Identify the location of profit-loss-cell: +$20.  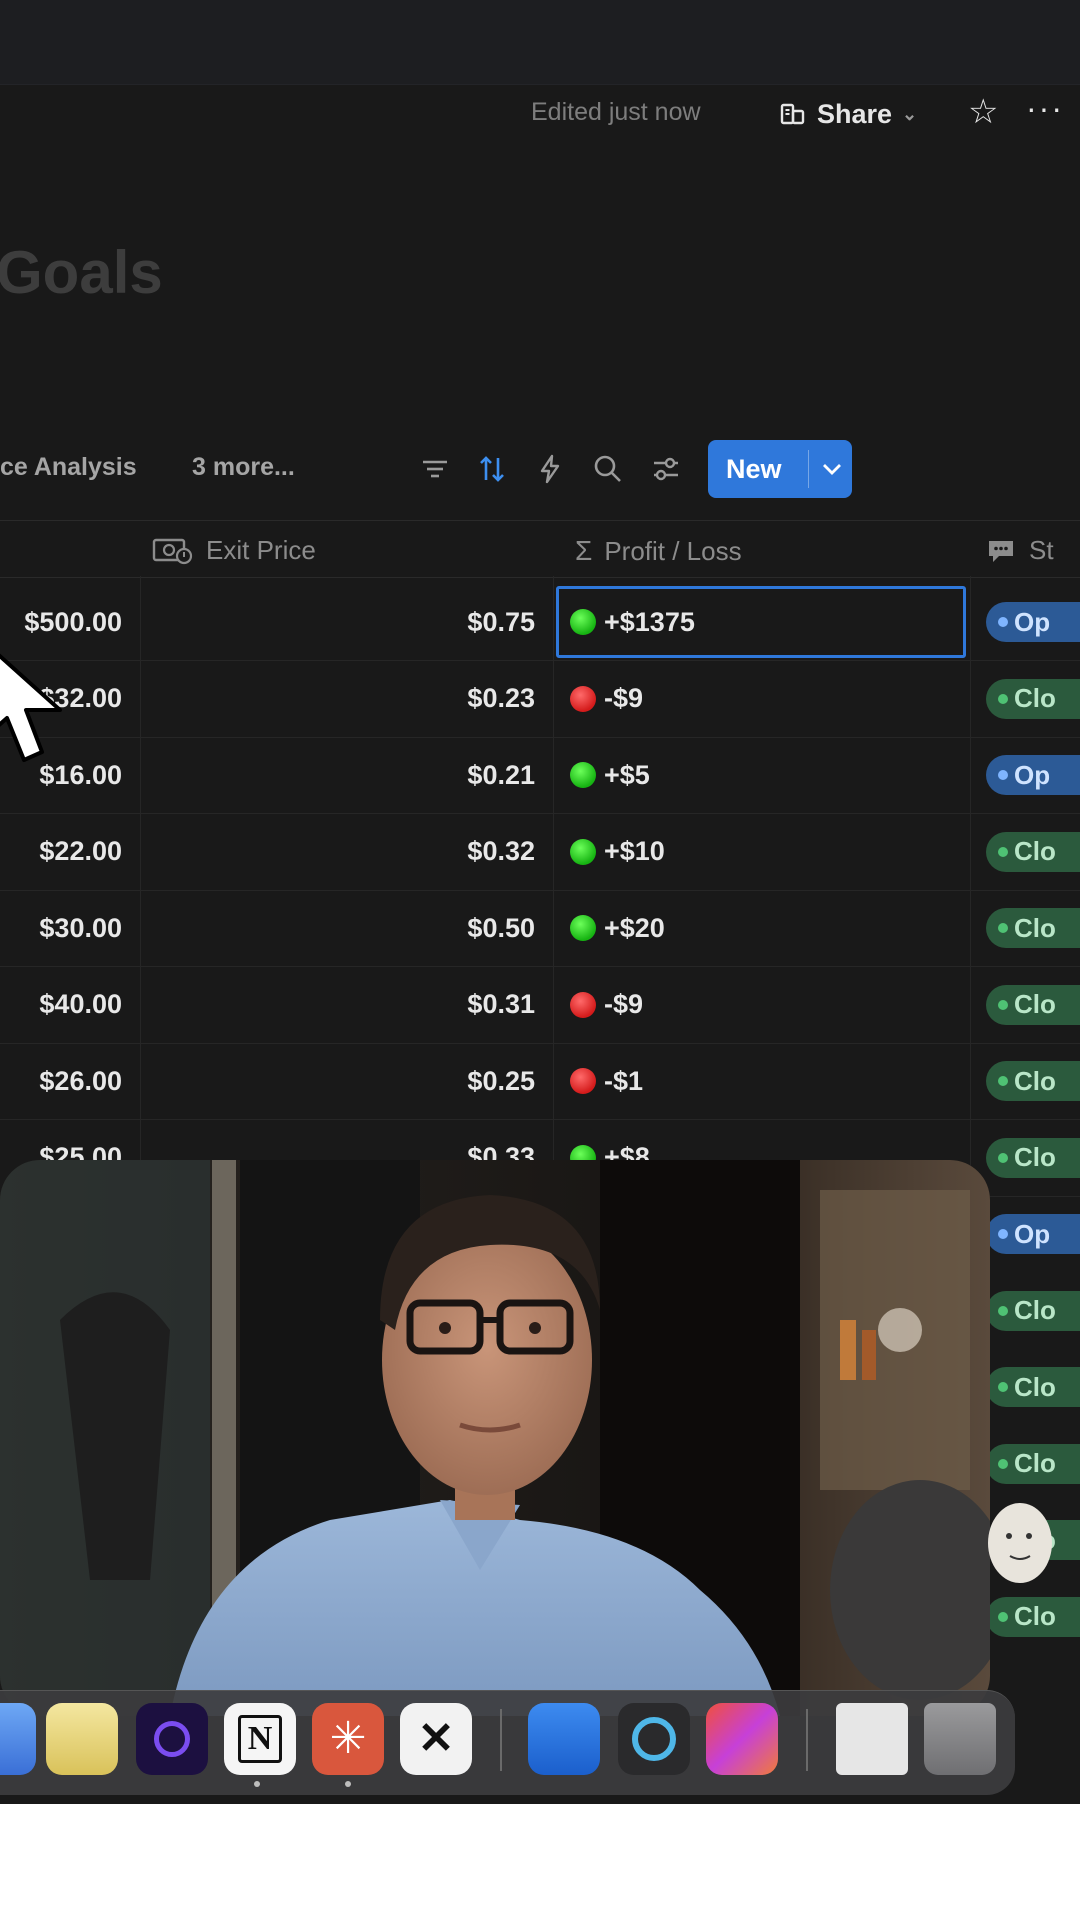
(761, 928).